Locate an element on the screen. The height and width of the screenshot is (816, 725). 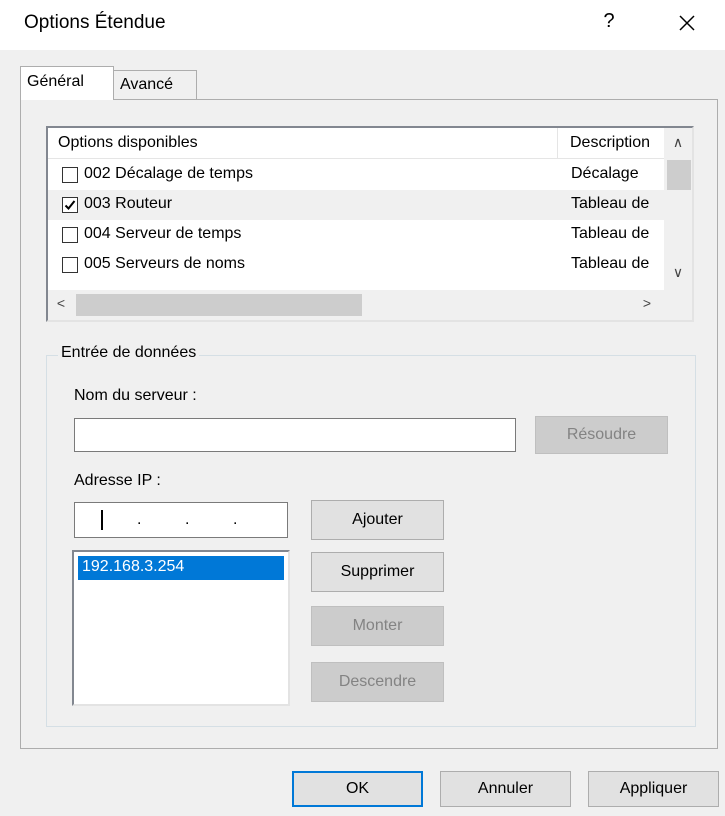
close-button is located at coordinates (687, 22).